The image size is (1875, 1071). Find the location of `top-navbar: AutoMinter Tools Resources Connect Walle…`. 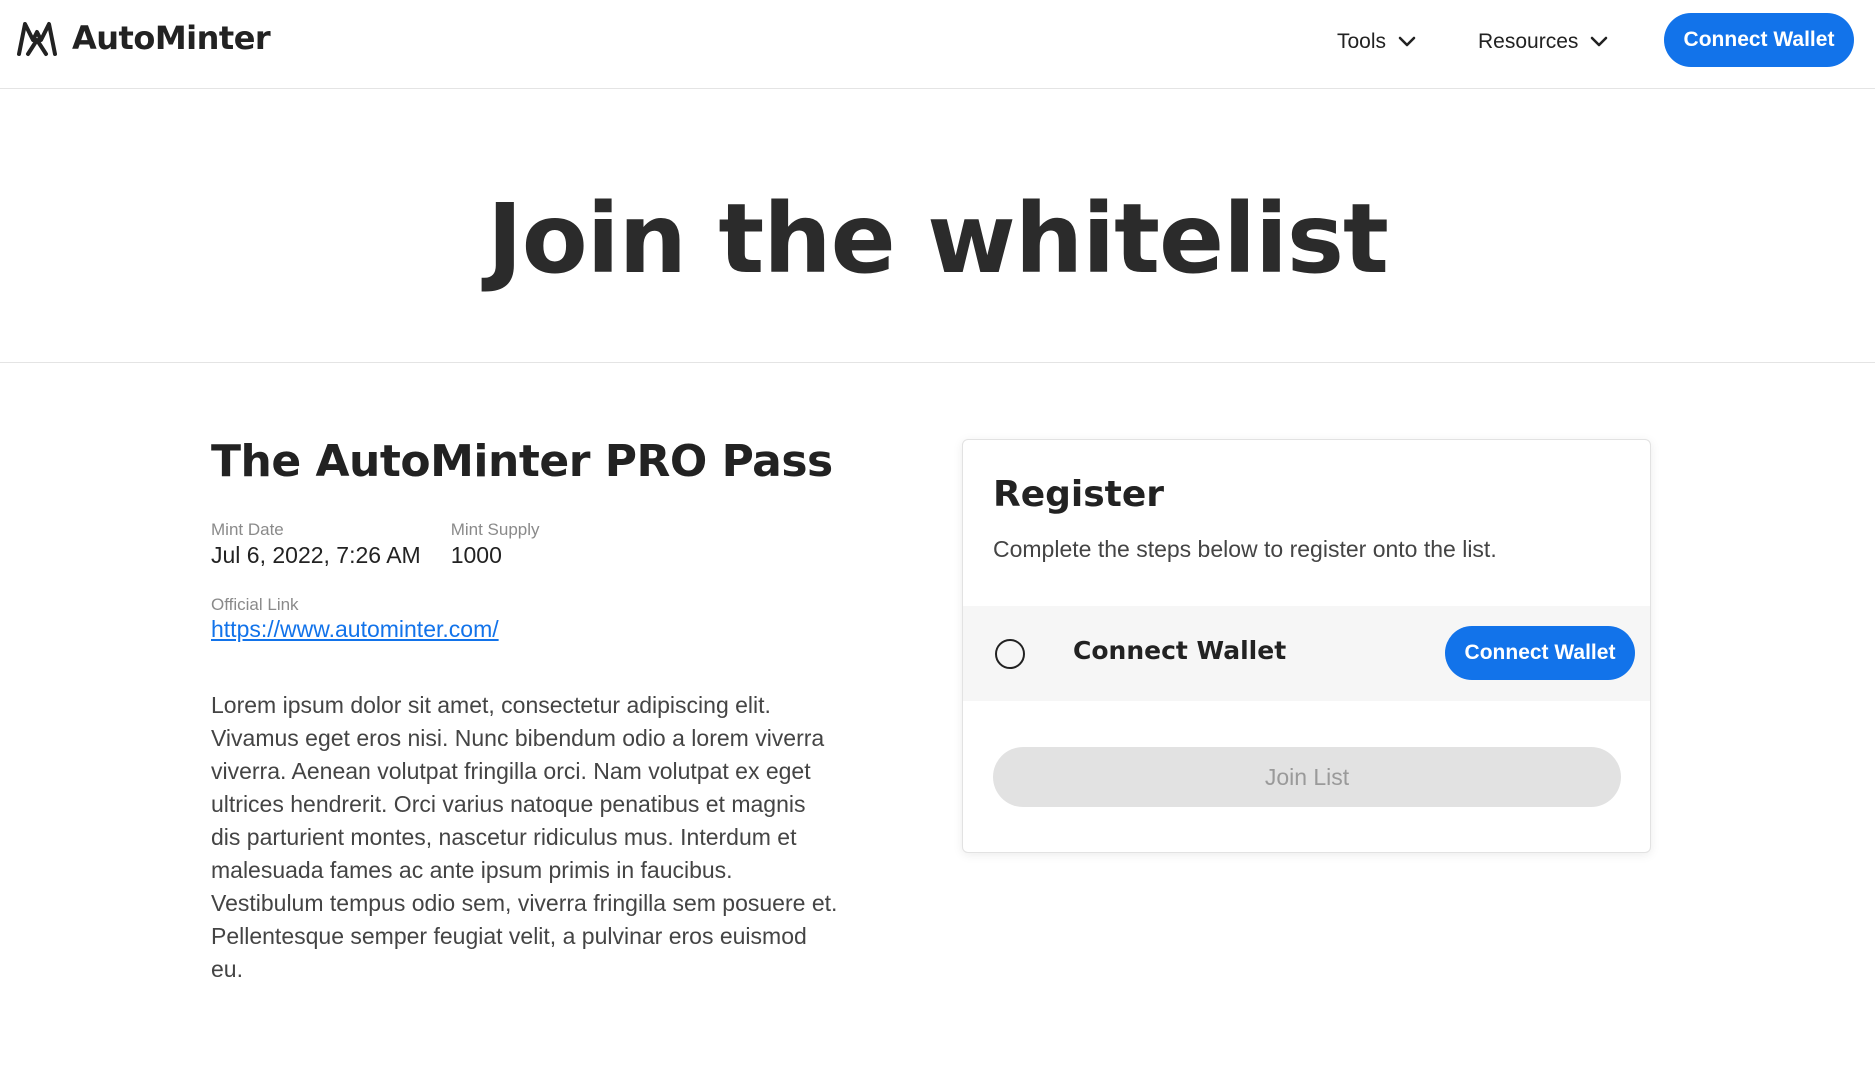

top-navbar: AutoMinter Tools Resources Connect Walle… is located at coordinates (937, 44).